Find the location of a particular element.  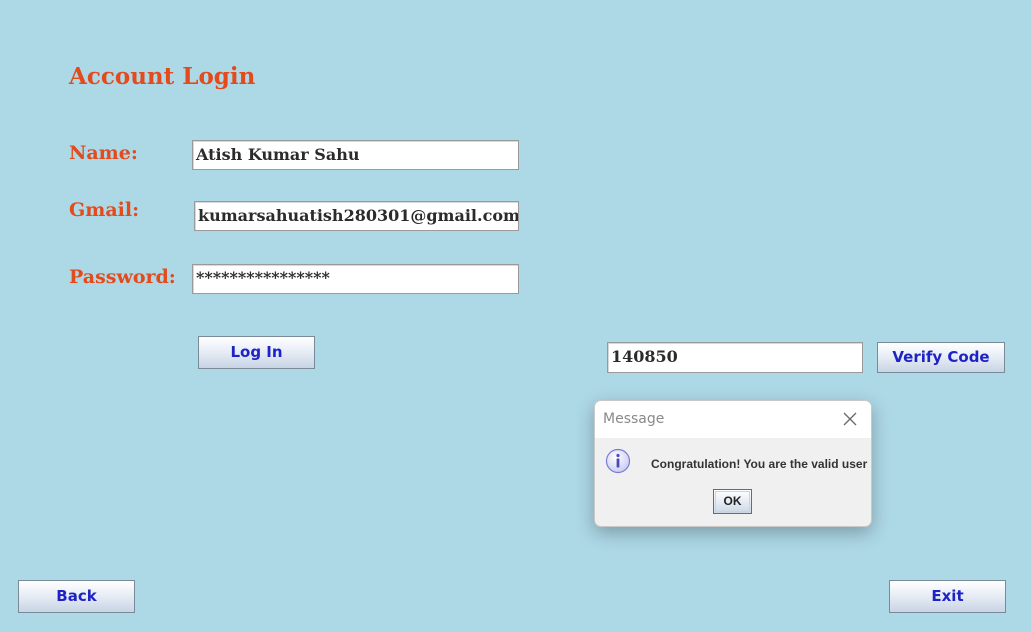

info-icon is located at coordinates (618, 461).